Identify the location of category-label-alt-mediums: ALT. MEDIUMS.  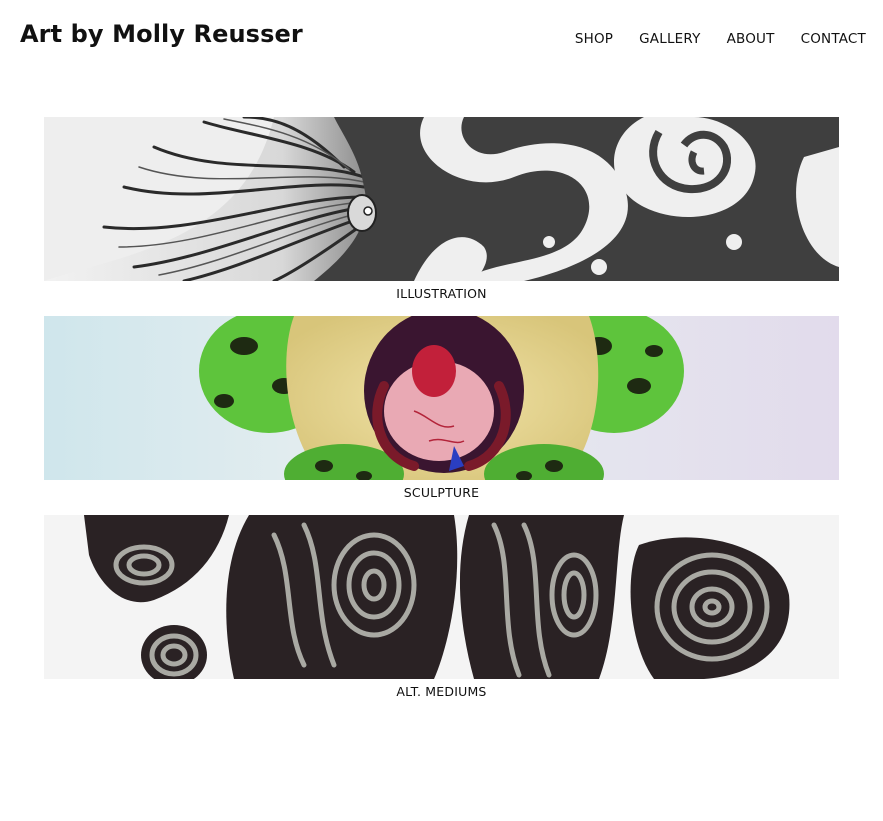
(441, 696).